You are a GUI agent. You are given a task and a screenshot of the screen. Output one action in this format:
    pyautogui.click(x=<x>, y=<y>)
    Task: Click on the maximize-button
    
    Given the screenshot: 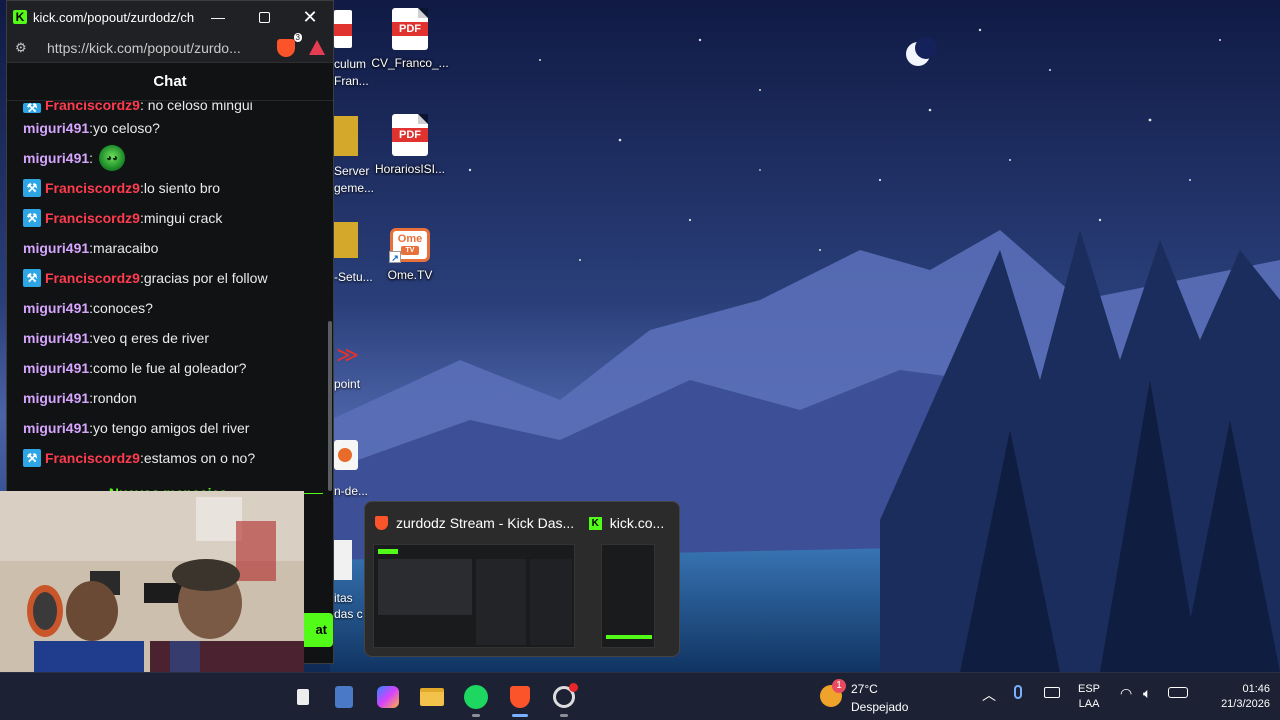 What is the action you would take?
    pyautogui.click(x=264, y=17)
    